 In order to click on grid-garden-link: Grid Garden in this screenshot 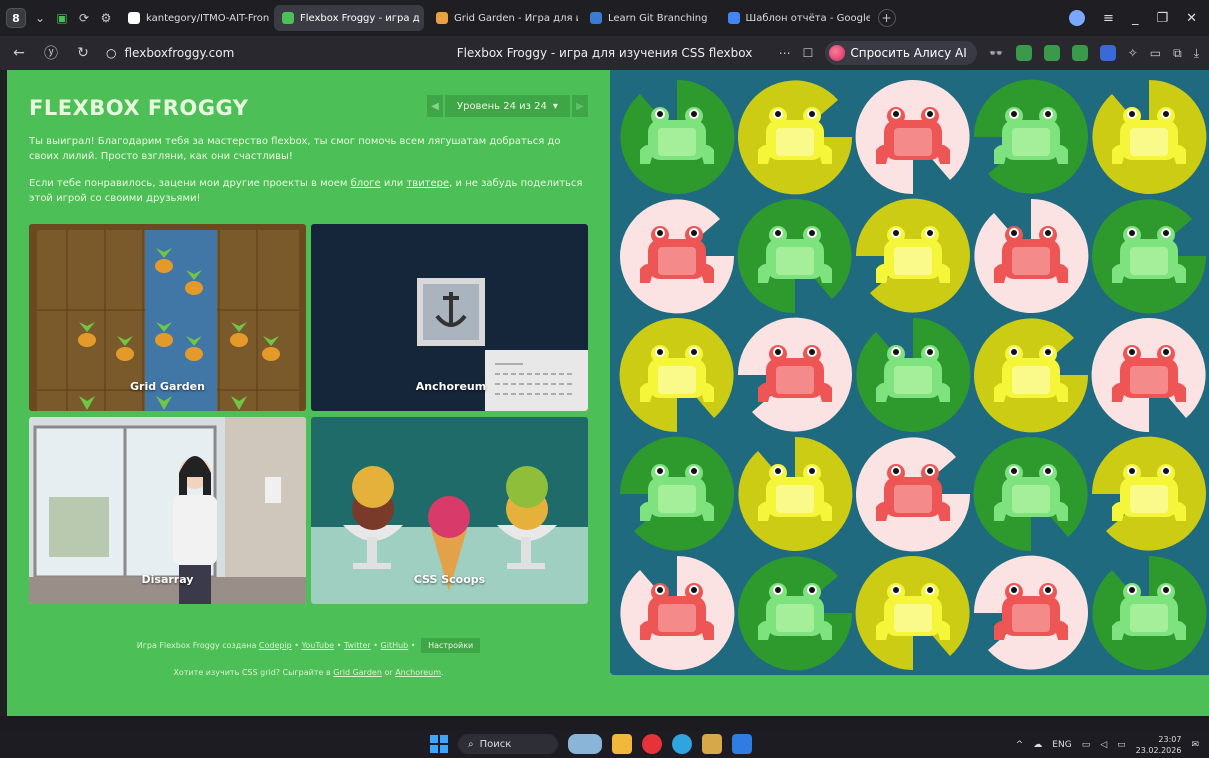, I will do `click(357, 672)`.